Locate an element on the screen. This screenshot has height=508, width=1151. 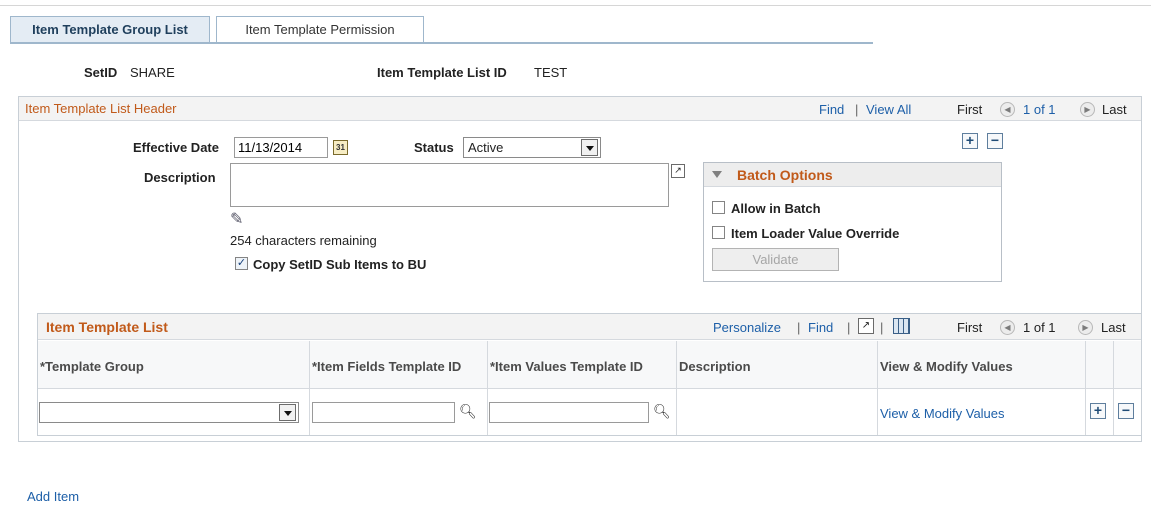
list-header-title: Item Template List Header is located at coordinates (101, 108).